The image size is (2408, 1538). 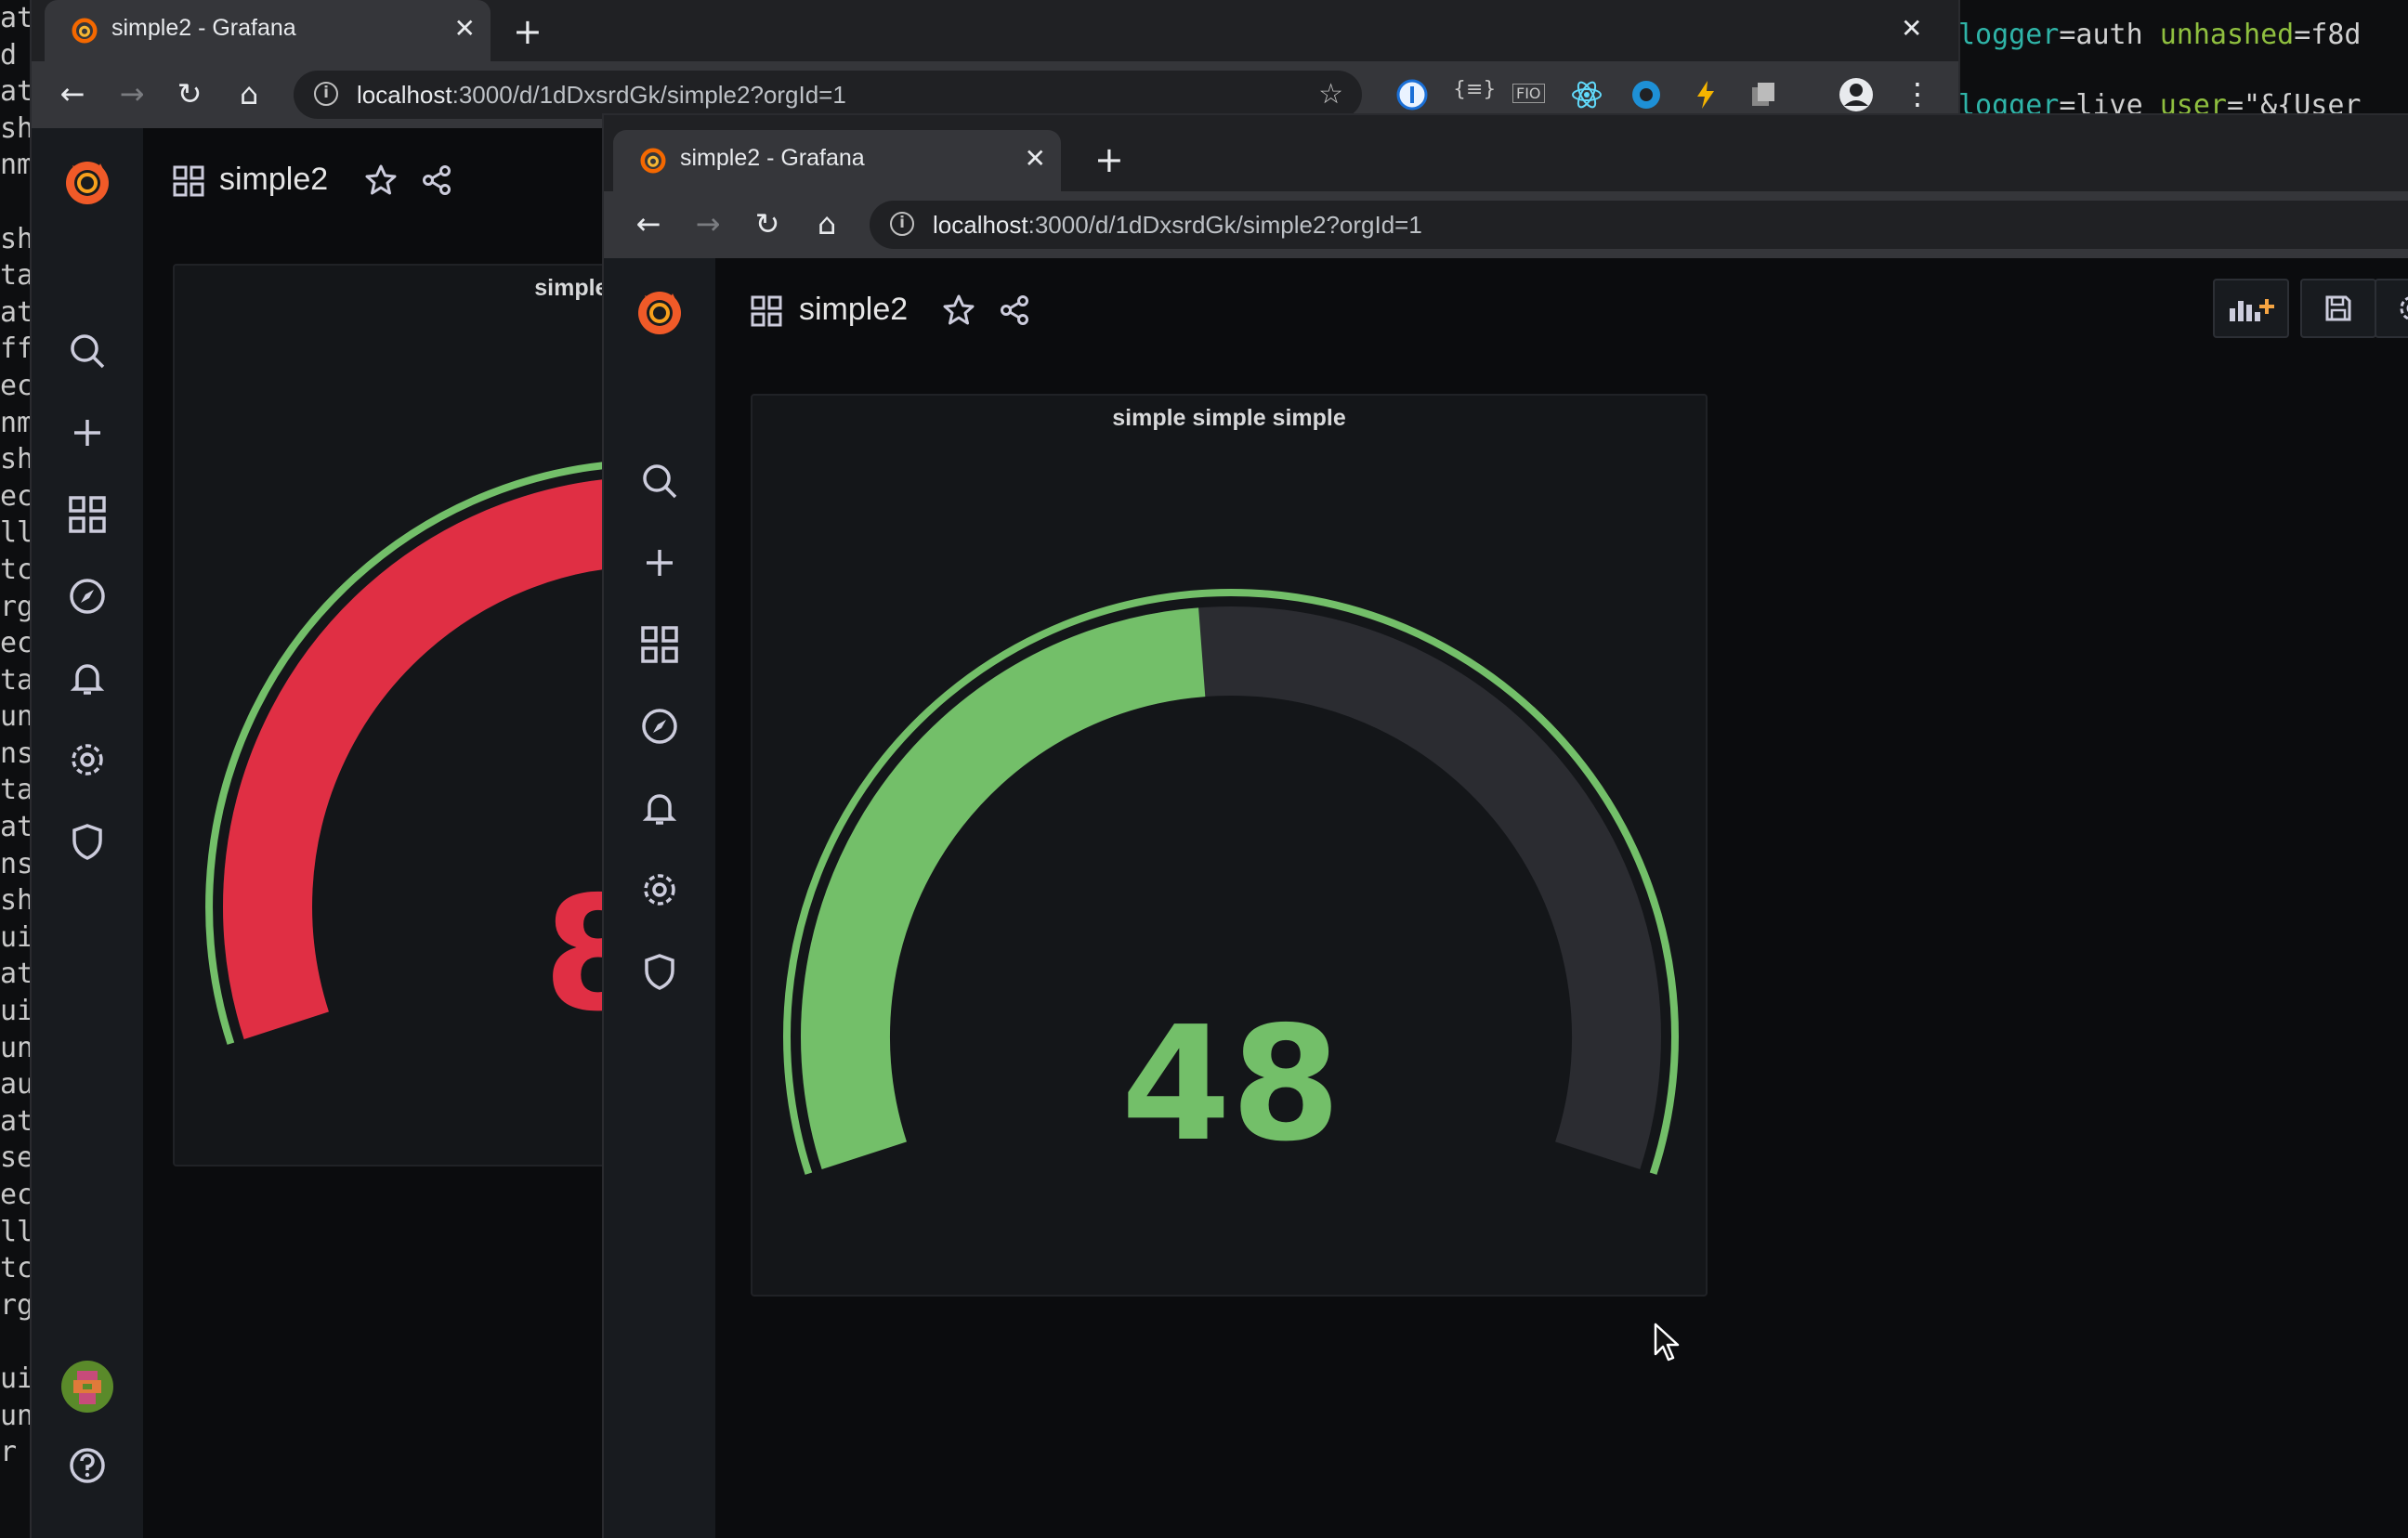 What do you see at coordinates (1506, 153) in the screenshot?
I see `tab-strip: simple2 - Grafana ✕ +` at bounding box center [1506, 153].